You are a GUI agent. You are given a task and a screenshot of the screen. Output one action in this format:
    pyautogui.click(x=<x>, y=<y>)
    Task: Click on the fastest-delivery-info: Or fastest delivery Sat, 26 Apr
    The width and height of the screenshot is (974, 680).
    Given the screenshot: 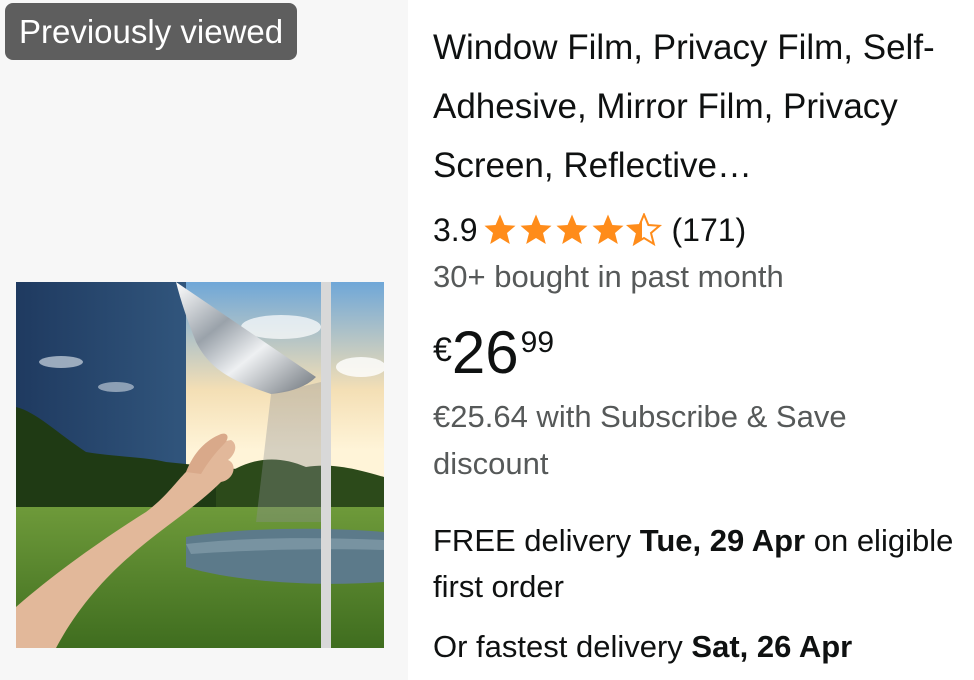 What is the action you would take?
    pyautogui.click(x=642, y=647)
    